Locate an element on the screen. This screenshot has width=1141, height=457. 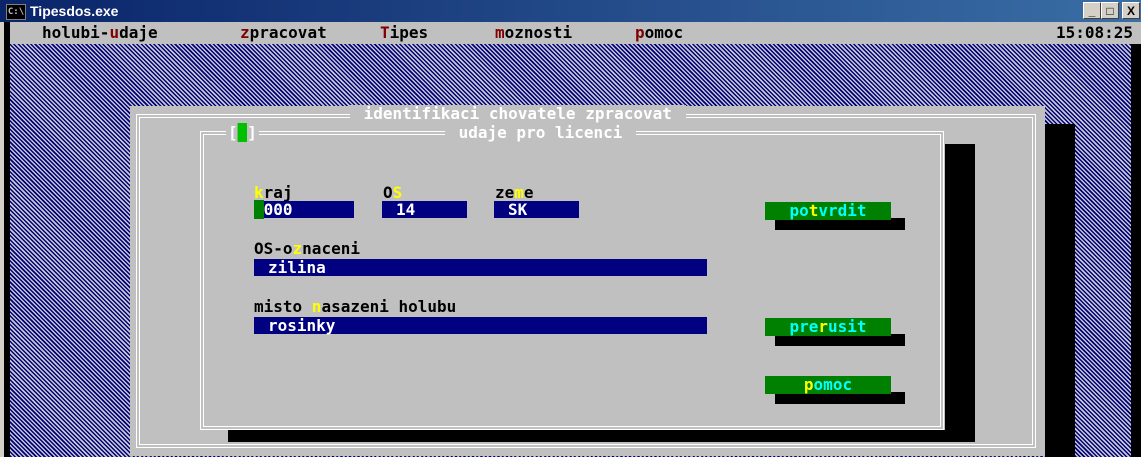
misto-nasazeni-label: misto nasazeni holubu is located at coordinates (355, 306).